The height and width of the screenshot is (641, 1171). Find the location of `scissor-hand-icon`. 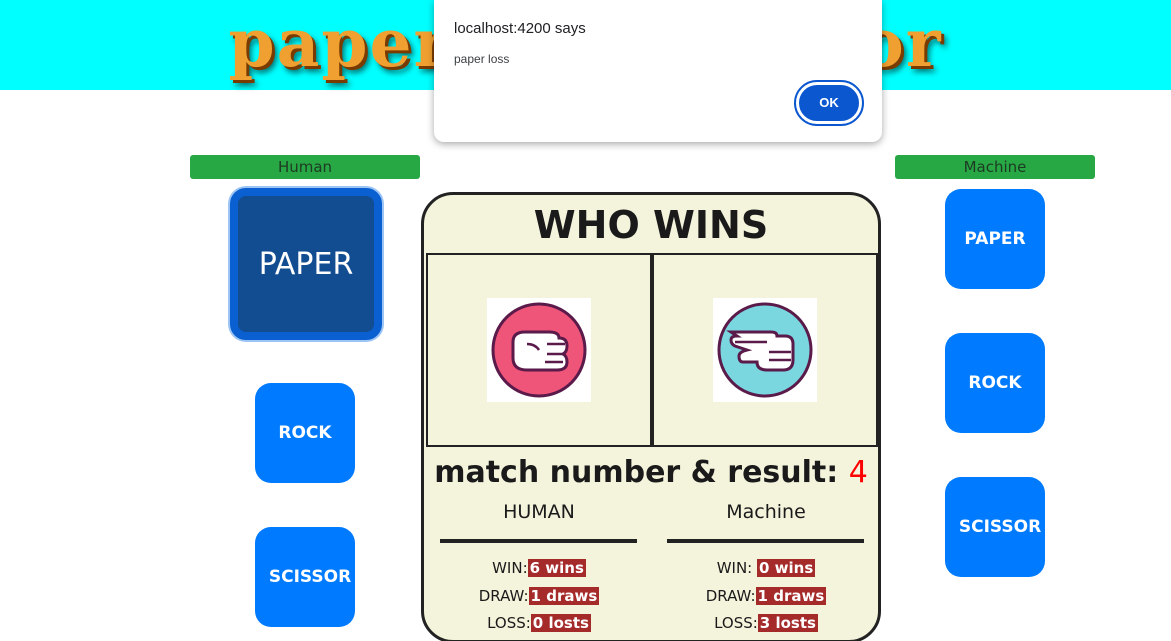

scissor-hand-icon is located at coordinates (765, 350).